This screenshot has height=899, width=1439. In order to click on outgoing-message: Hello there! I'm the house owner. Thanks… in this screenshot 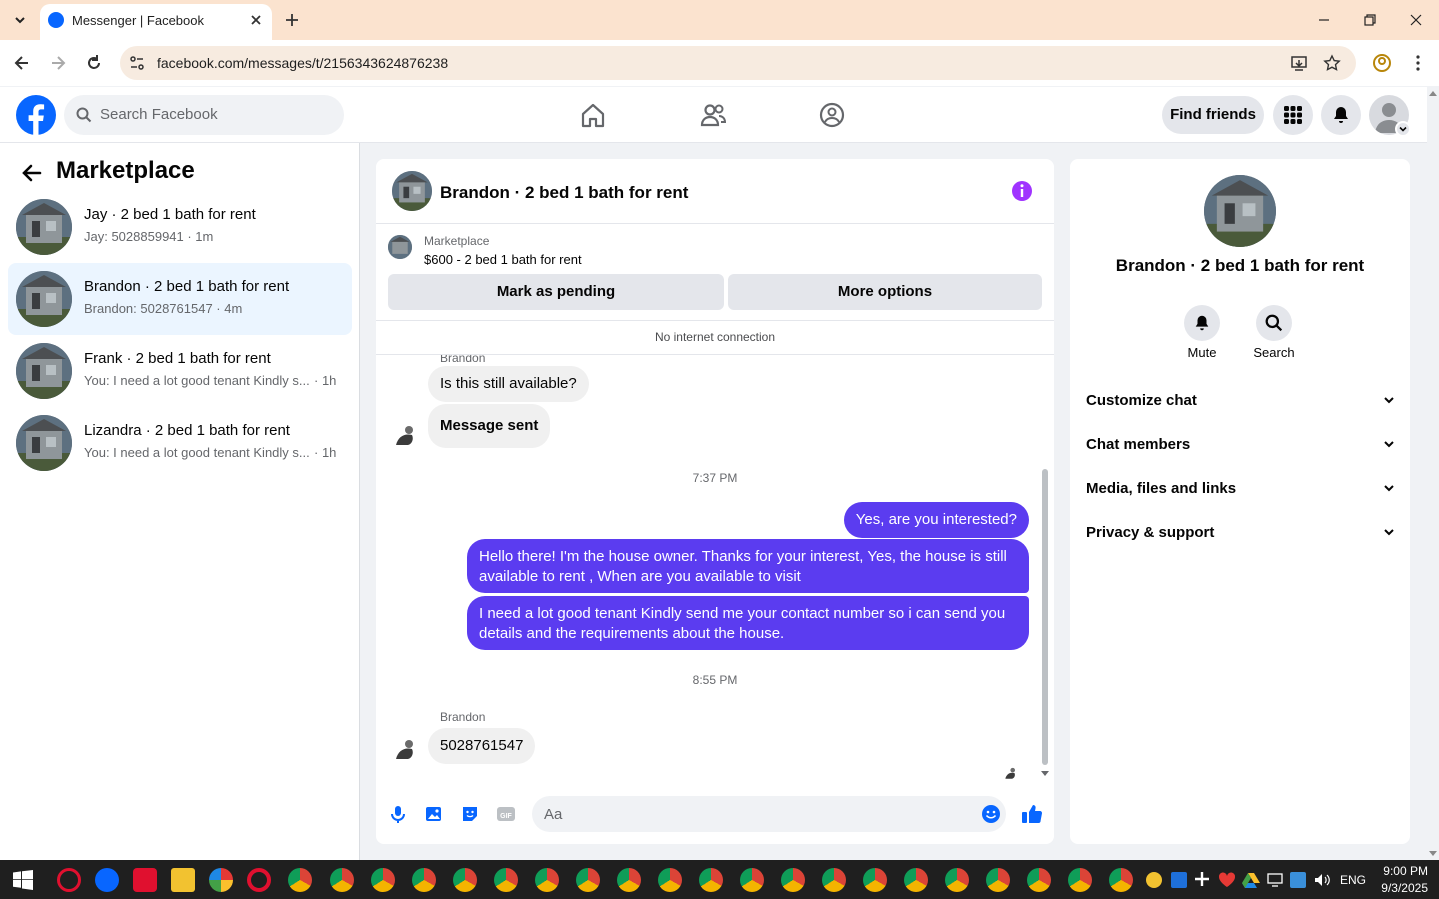, I will do `click(748, 566)`.